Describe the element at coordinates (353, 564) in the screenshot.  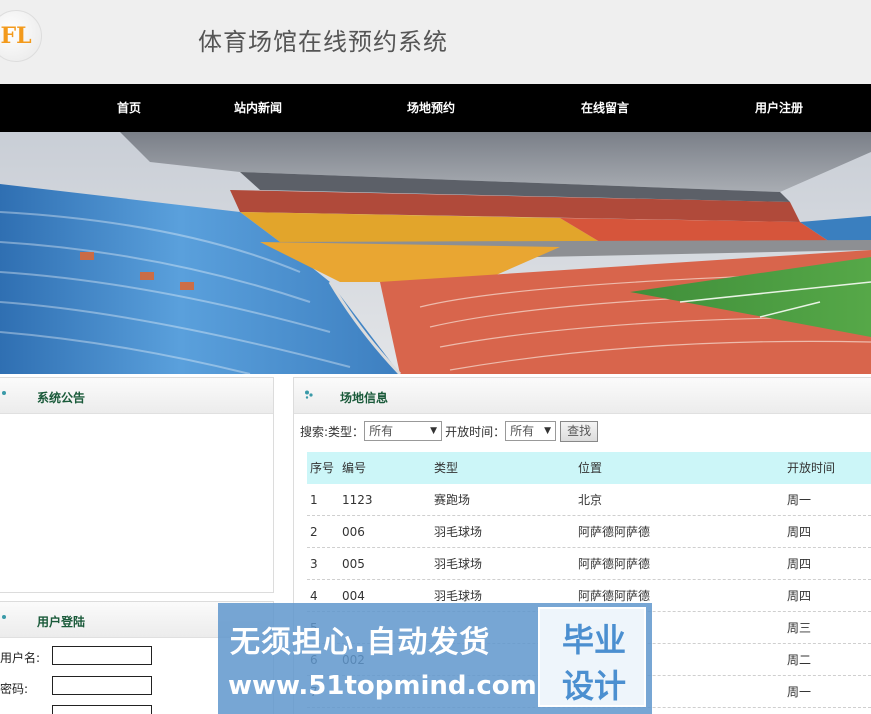
I see `table-cell: 005` at that location.